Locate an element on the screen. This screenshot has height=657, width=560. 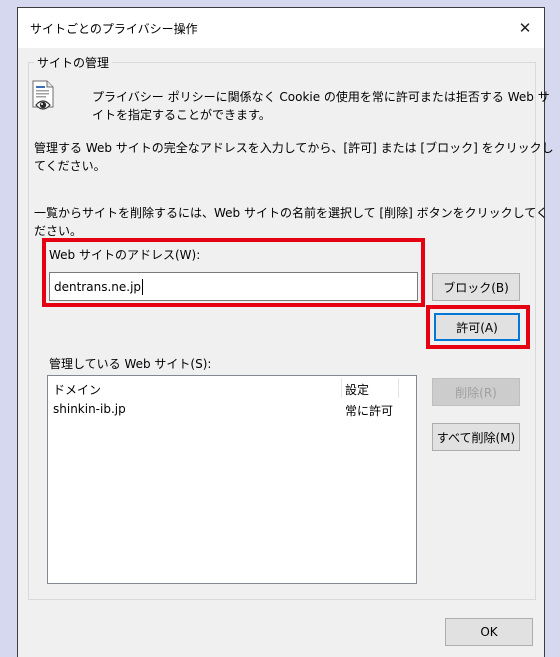
title-bar: サイトごとのプライバシー操作 ✕ is located at coordinates (281, 28).